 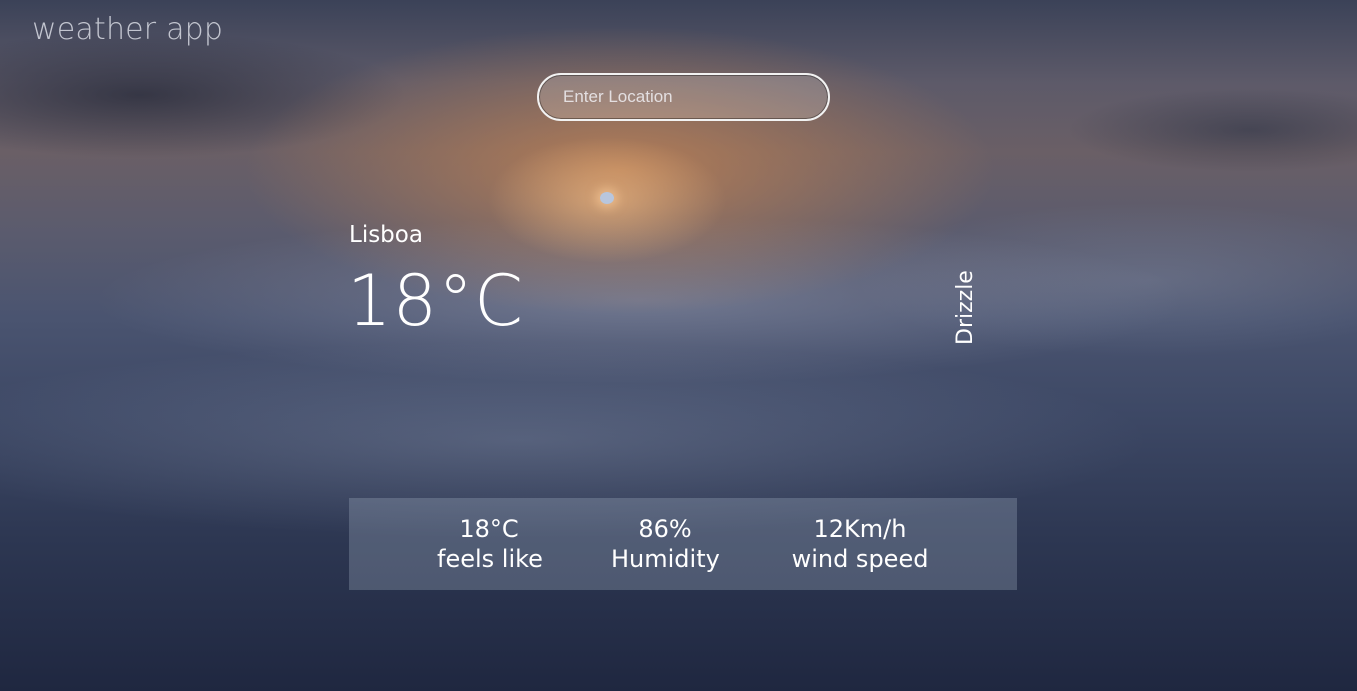 I want to click on wind-speed-stat: 12Km/h wind speed, so click(x=860, y=544).